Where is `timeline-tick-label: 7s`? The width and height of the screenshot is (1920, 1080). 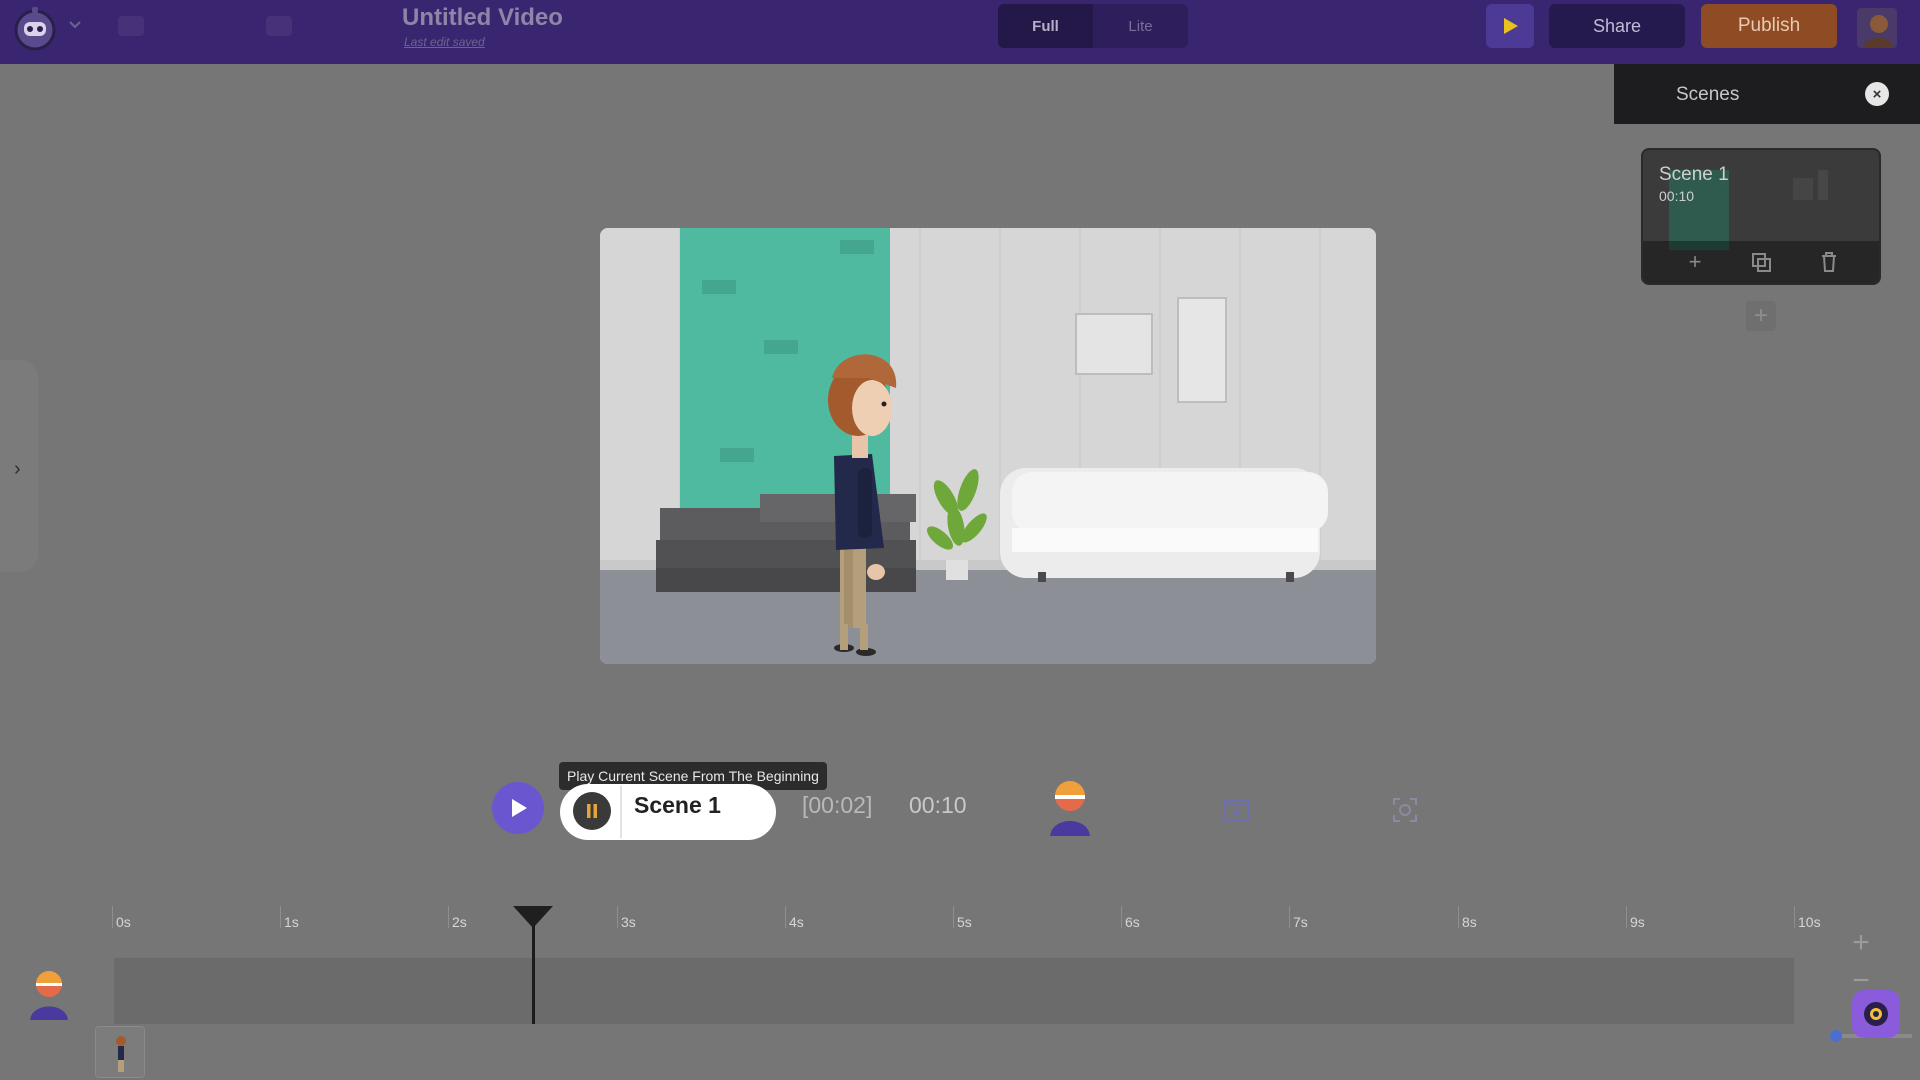
timeline-tick-label: 7s is located at coordinates (1300, 922).